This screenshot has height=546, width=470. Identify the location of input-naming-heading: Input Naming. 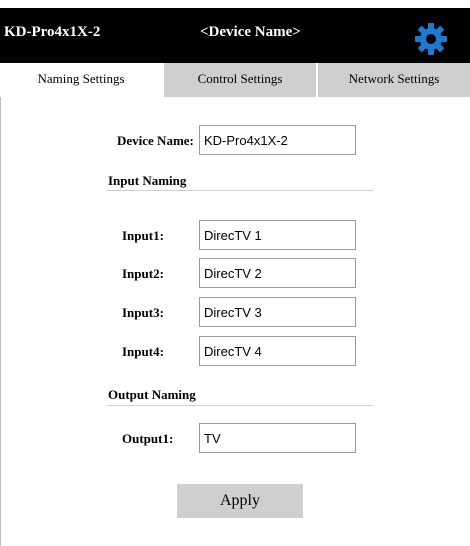
(147, 180).